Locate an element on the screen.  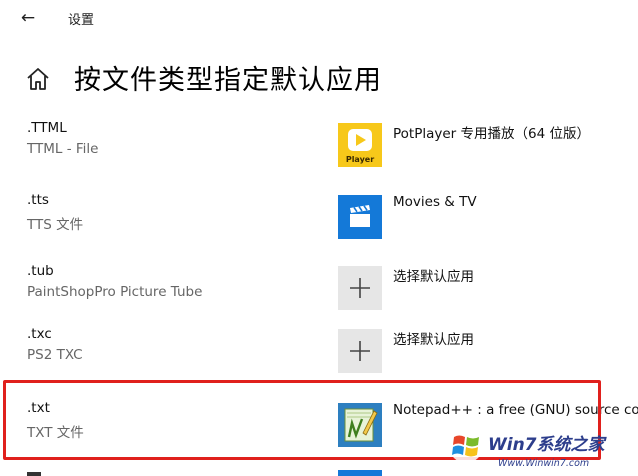
file-extension: .tts is located at coordinates (38, 200).